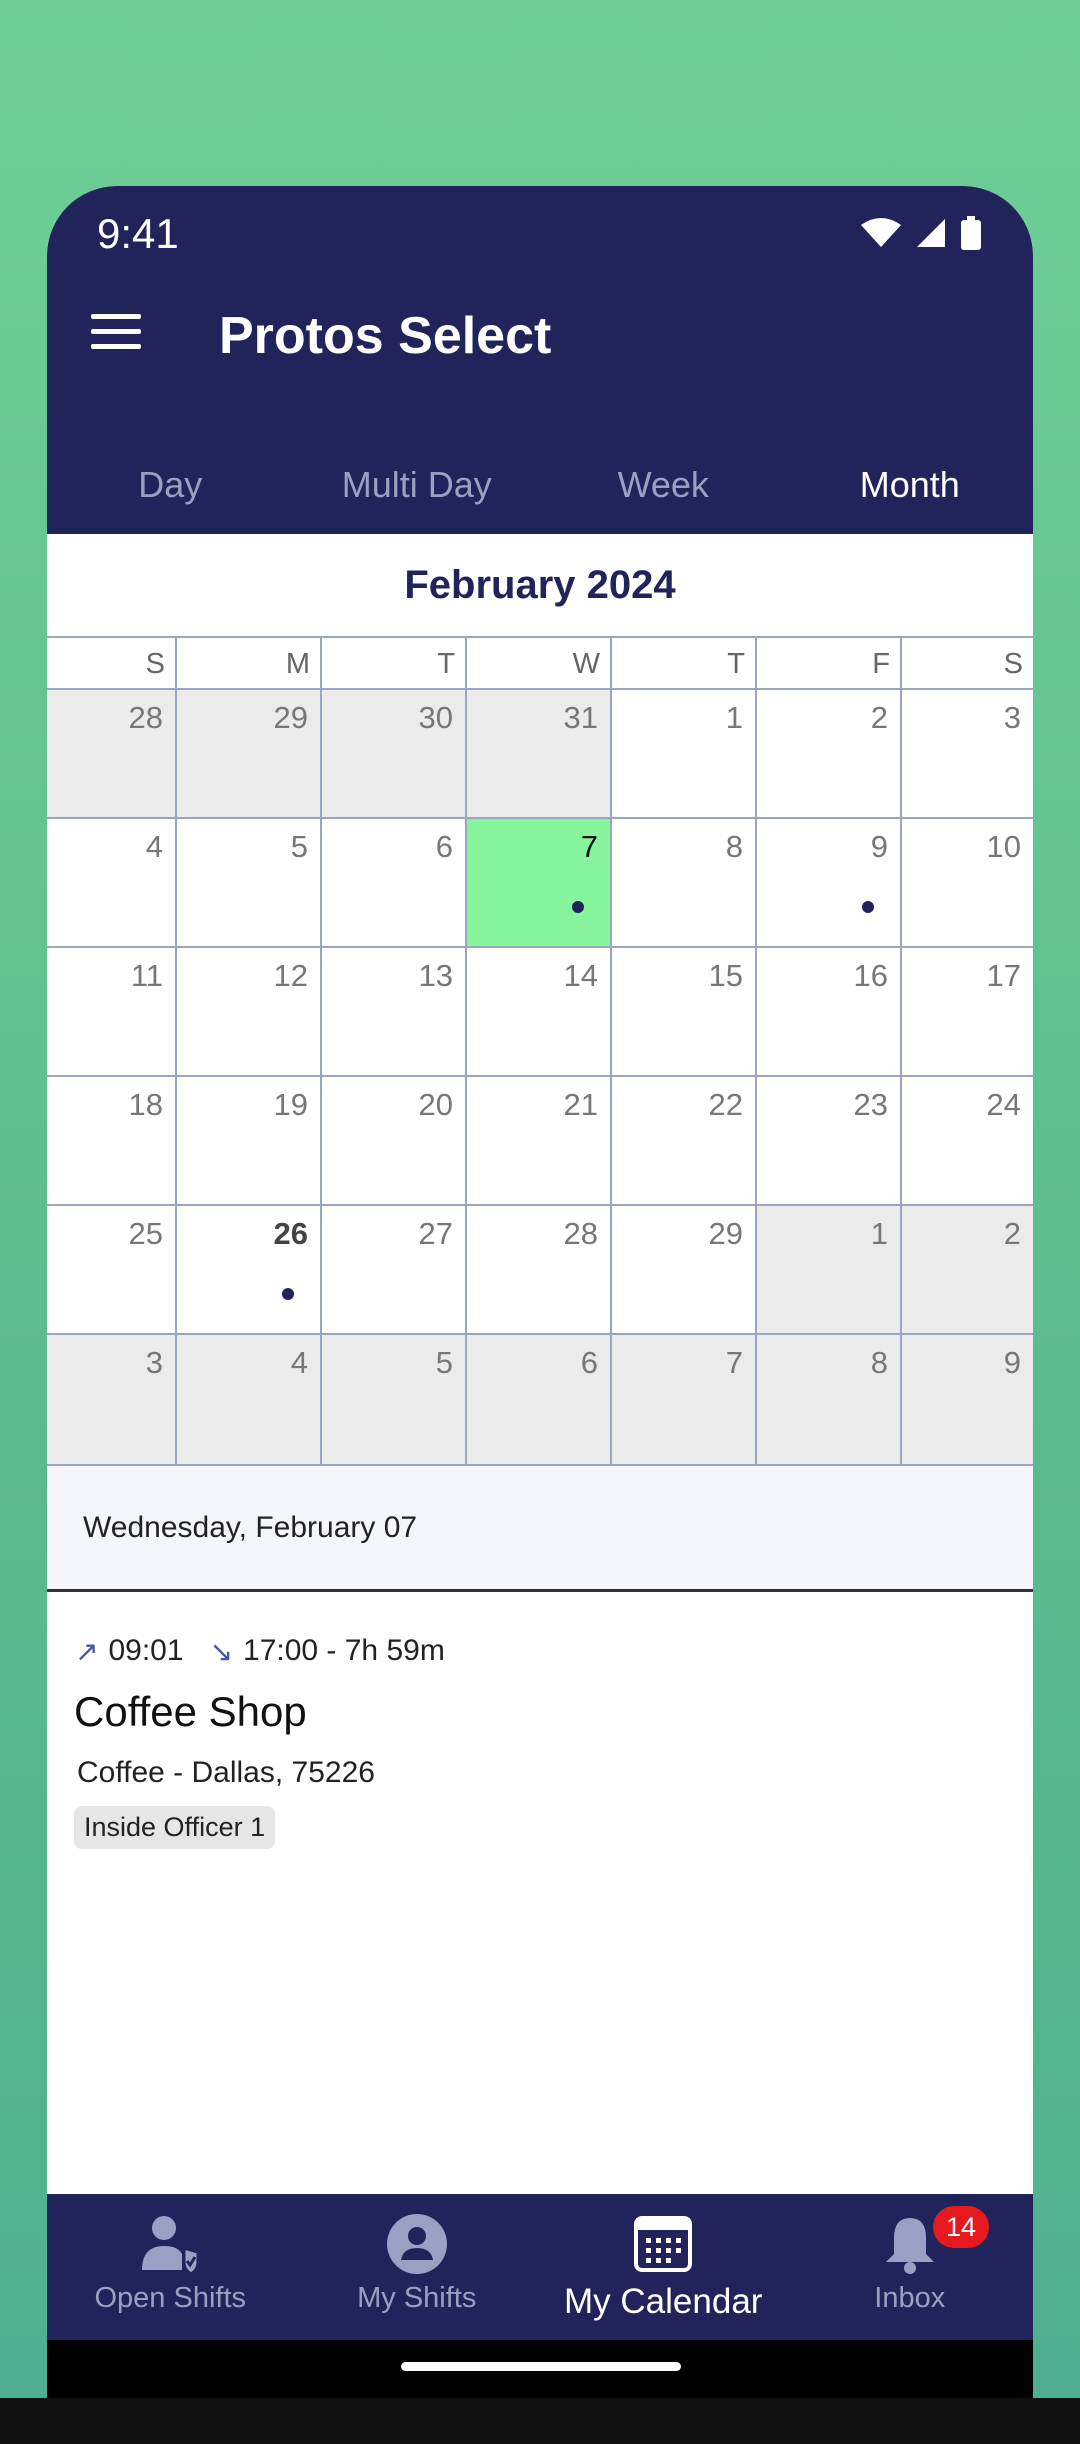 The width and height of the screenshot is (1080, 2444). What do you see at coordinates (663, 485) in the screenshot?
I see `tab-week: Week` at bounding box center [663, 485].